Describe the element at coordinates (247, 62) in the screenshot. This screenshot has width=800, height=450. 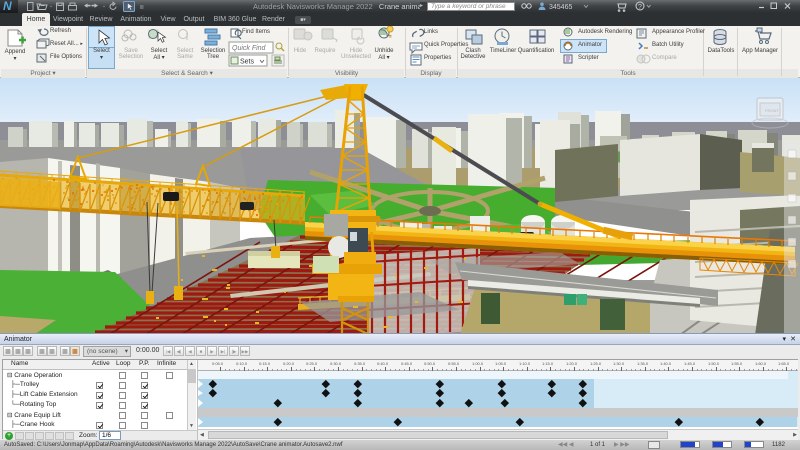
I see `svg-text: Sets` at that location.